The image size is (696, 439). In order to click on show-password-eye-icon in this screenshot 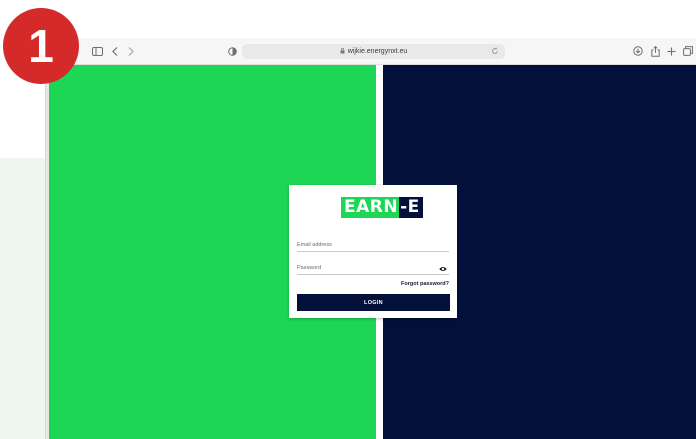, I will do `click(443, 268)`.